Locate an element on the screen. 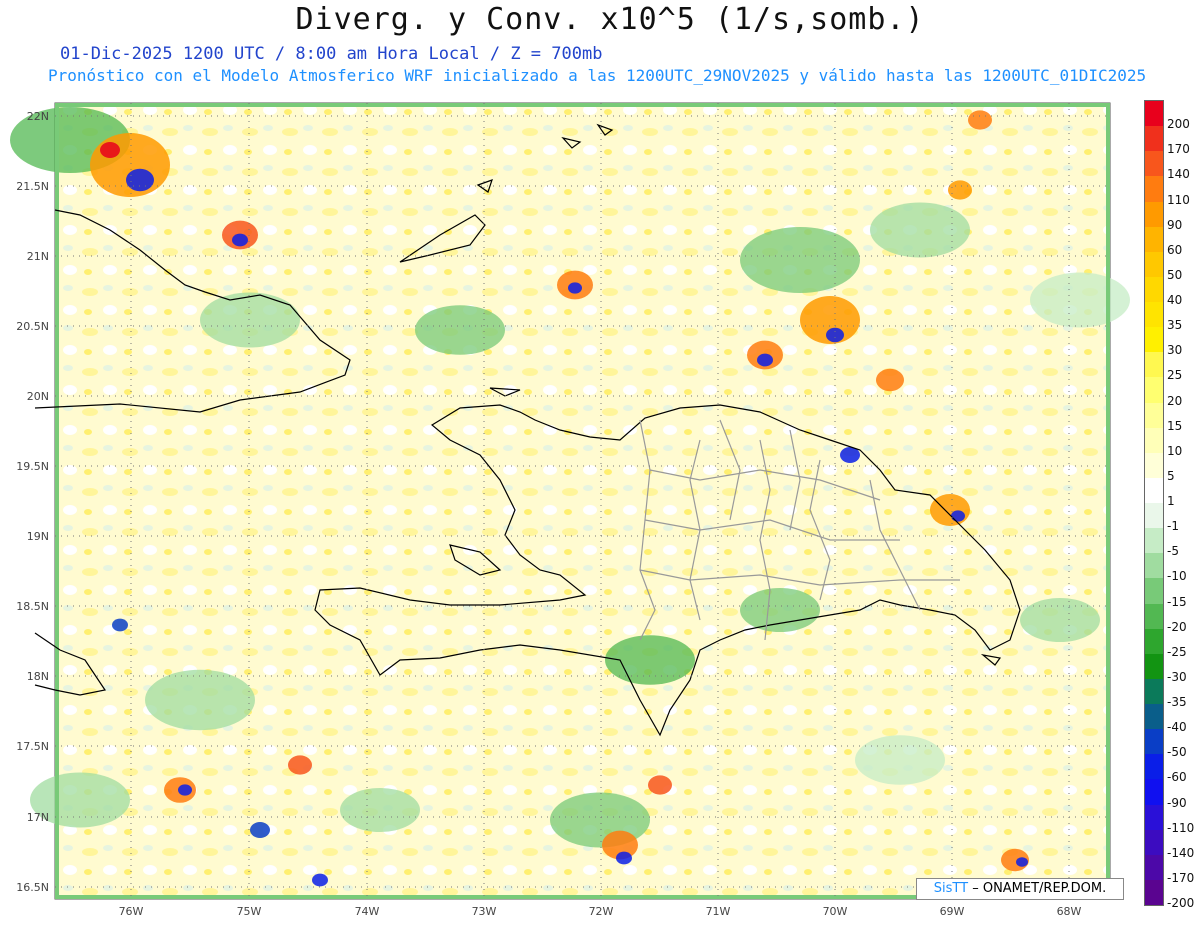 The image size is (1200, 927). lon-label: 70W is located at coordinates (835, 911).